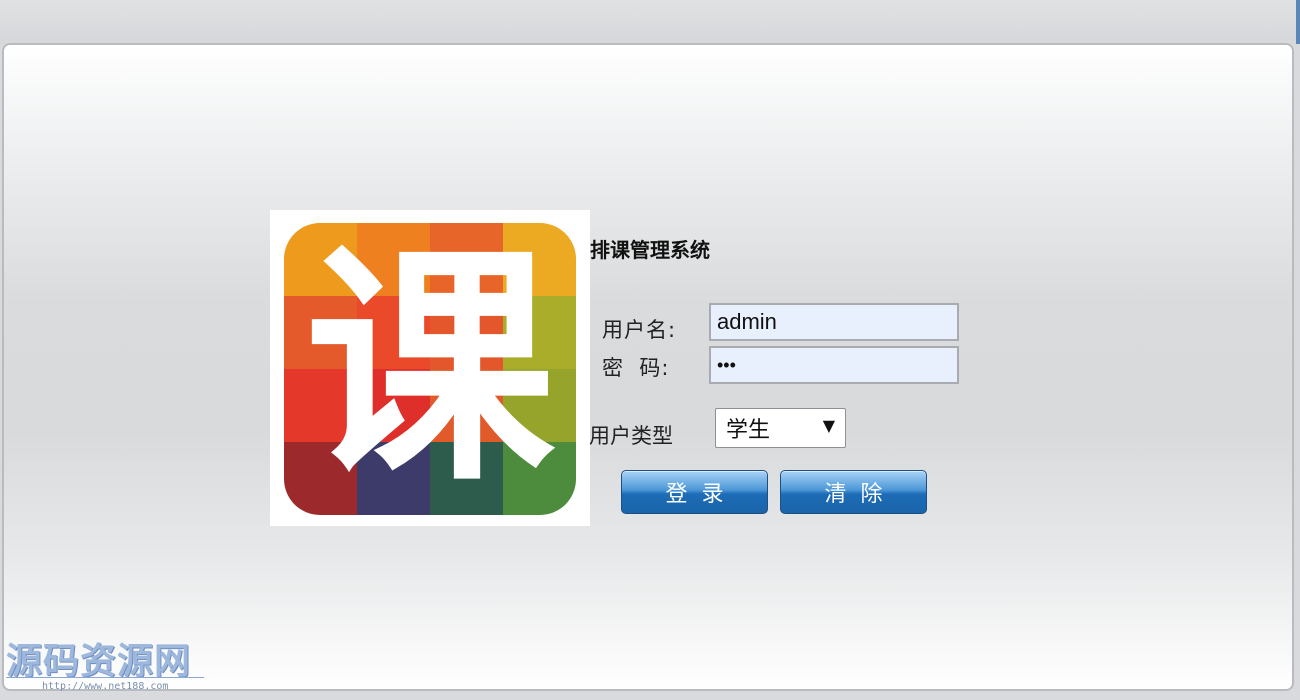 The width and height of the screenshot is (1300, 700). I want to click on usertype-selected: 学生, so click(748, 430).